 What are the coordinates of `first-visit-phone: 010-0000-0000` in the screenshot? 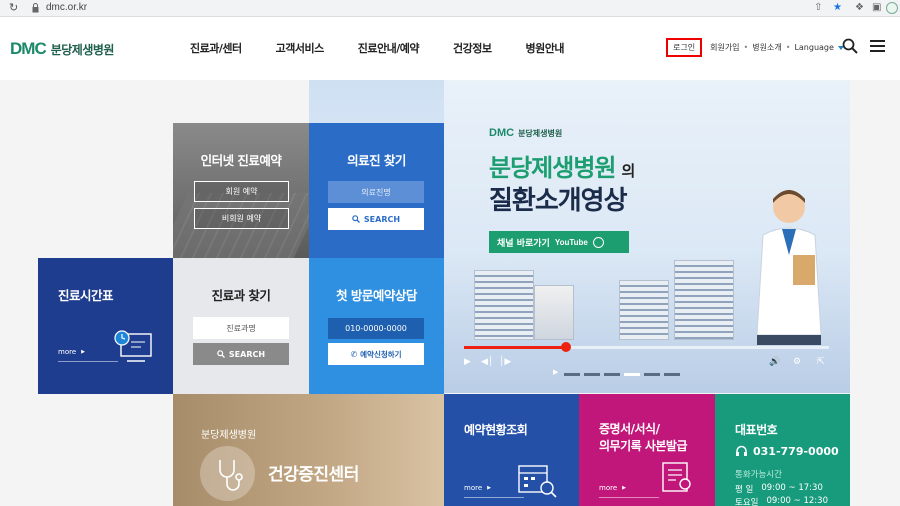 It's located at (376, 328).